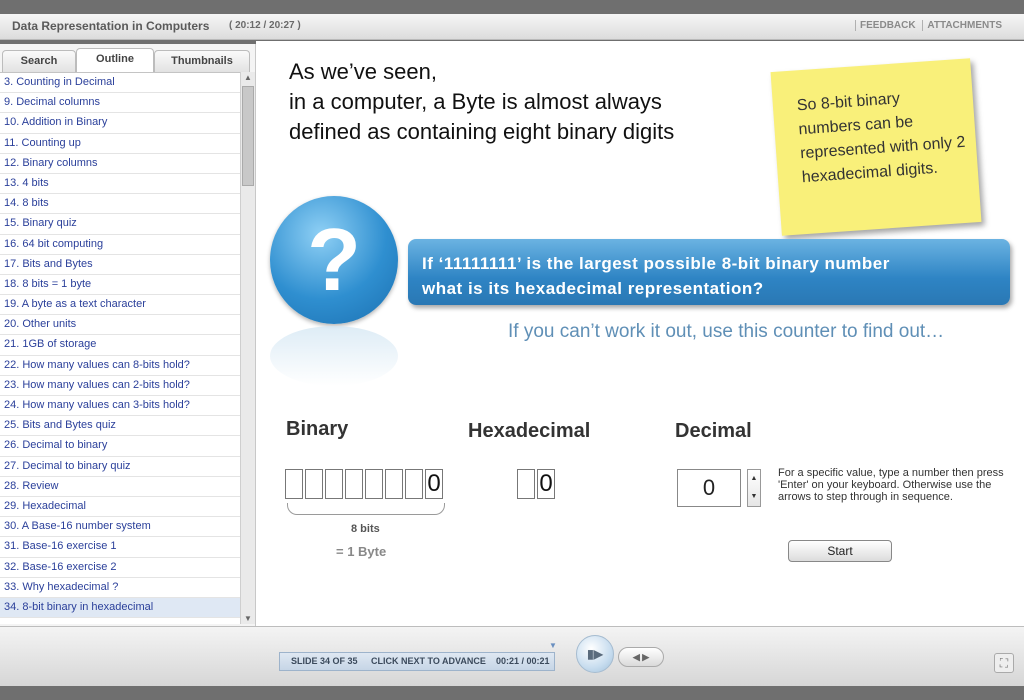  What do you see at coordinates (120, 527) in the screenshot?
I see `outline-item: 30. A Base-16 number system` at bounding box center [120, 527].